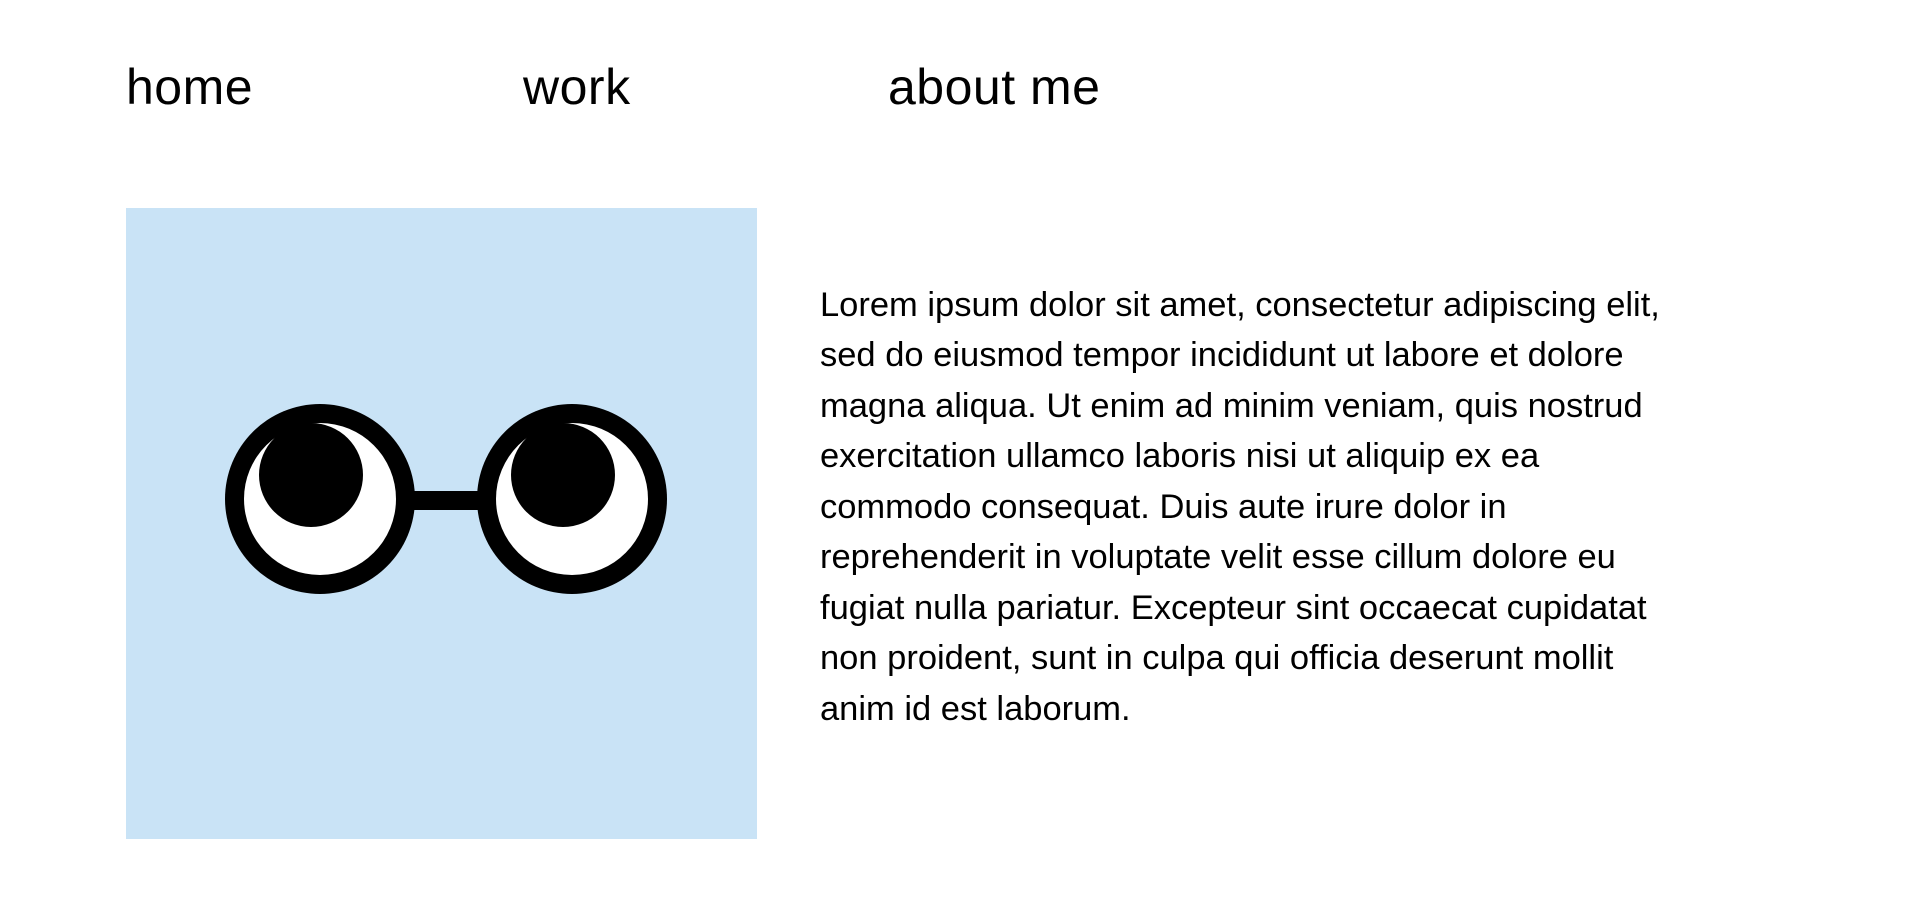 Image resolution: width=1920 pixels, height=916 pixels. I want to click on glasses-eyes-icon, so click(446, 499).